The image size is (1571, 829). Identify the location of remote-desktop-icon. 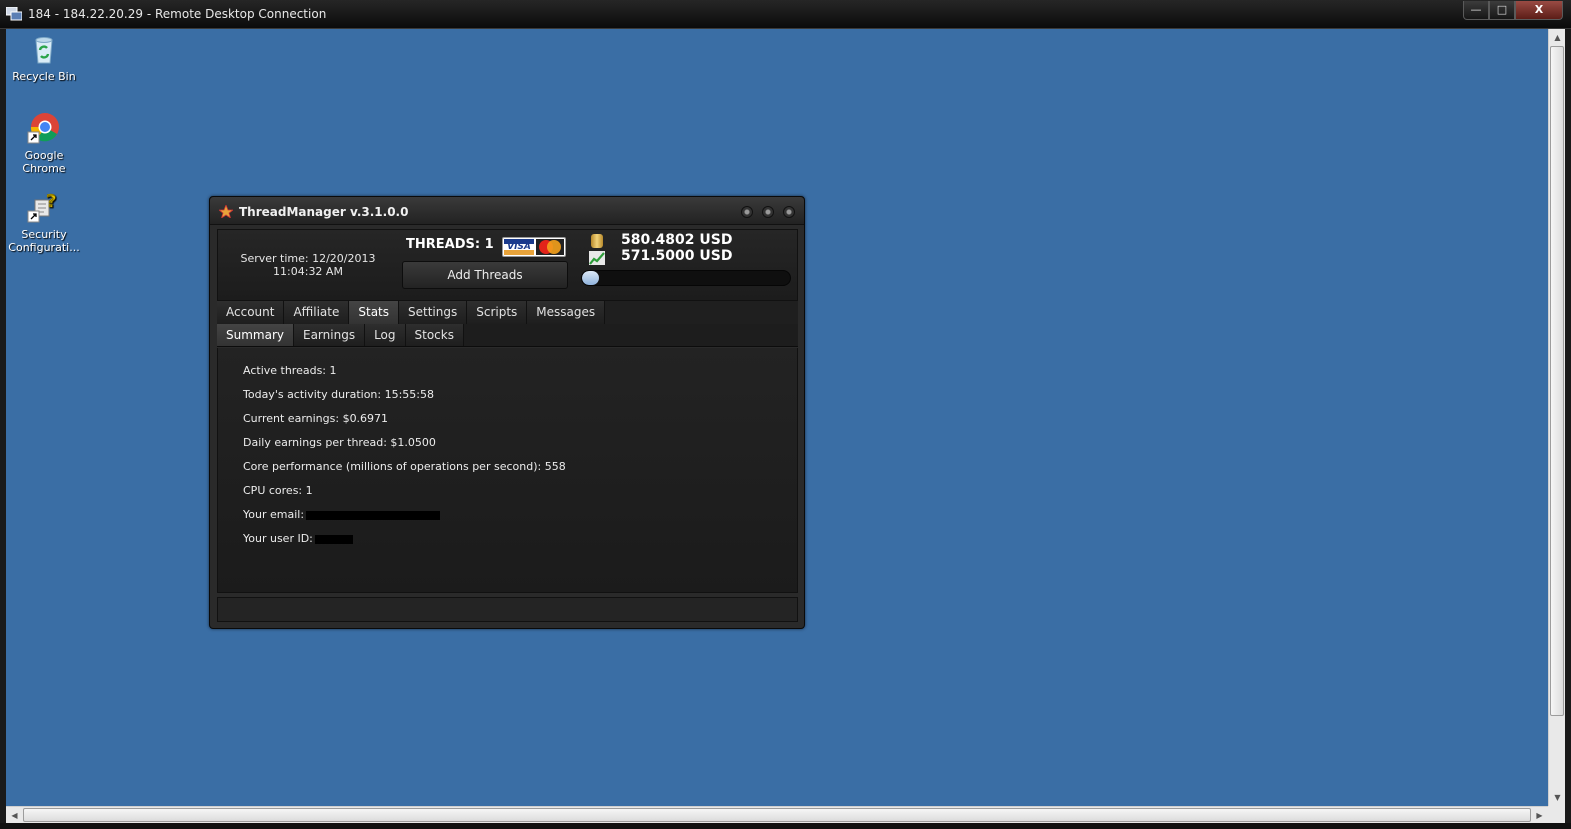
(14, 14).